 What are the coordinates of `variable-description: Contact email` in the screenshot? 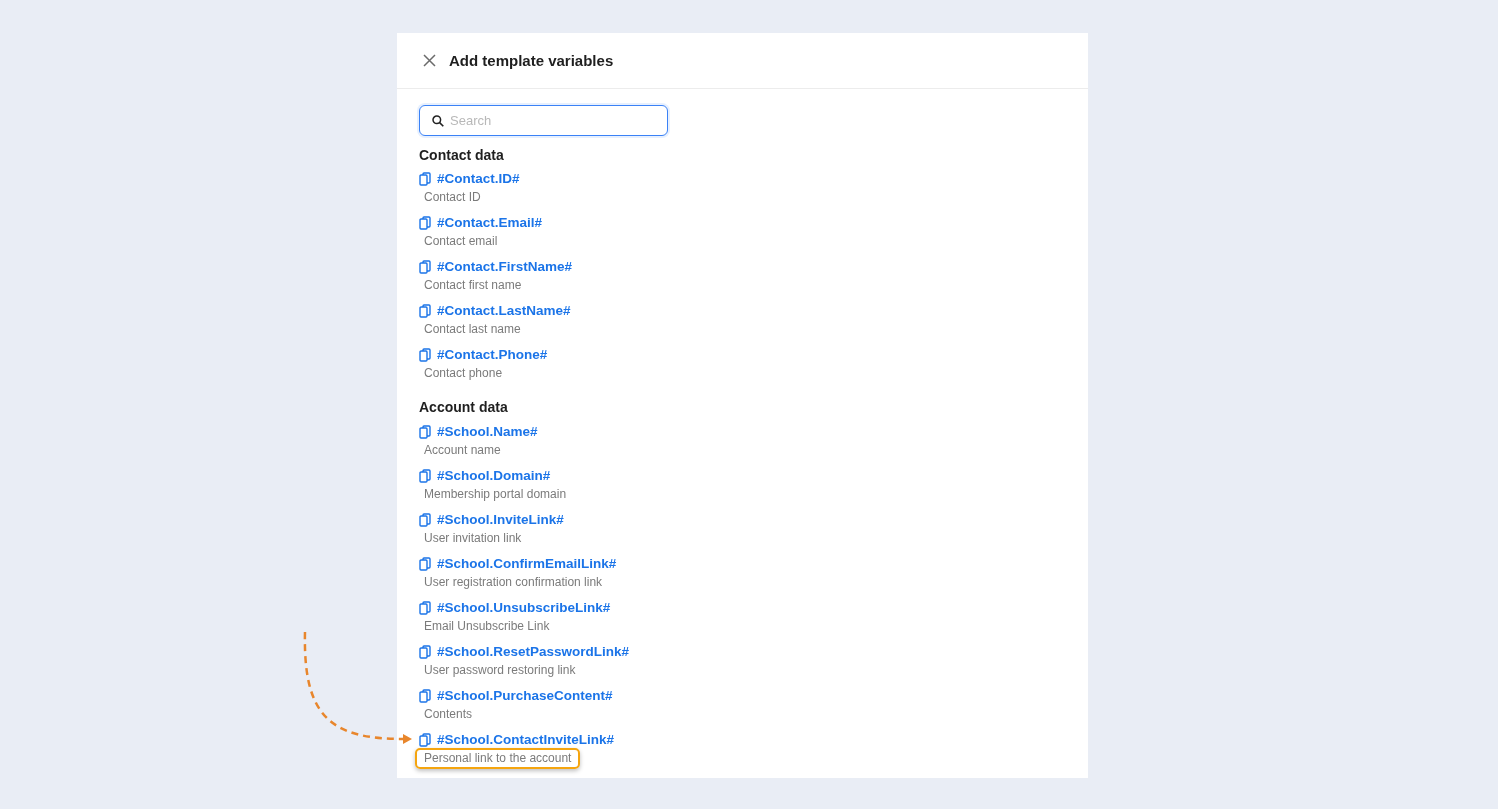 It's located at (461, 241).